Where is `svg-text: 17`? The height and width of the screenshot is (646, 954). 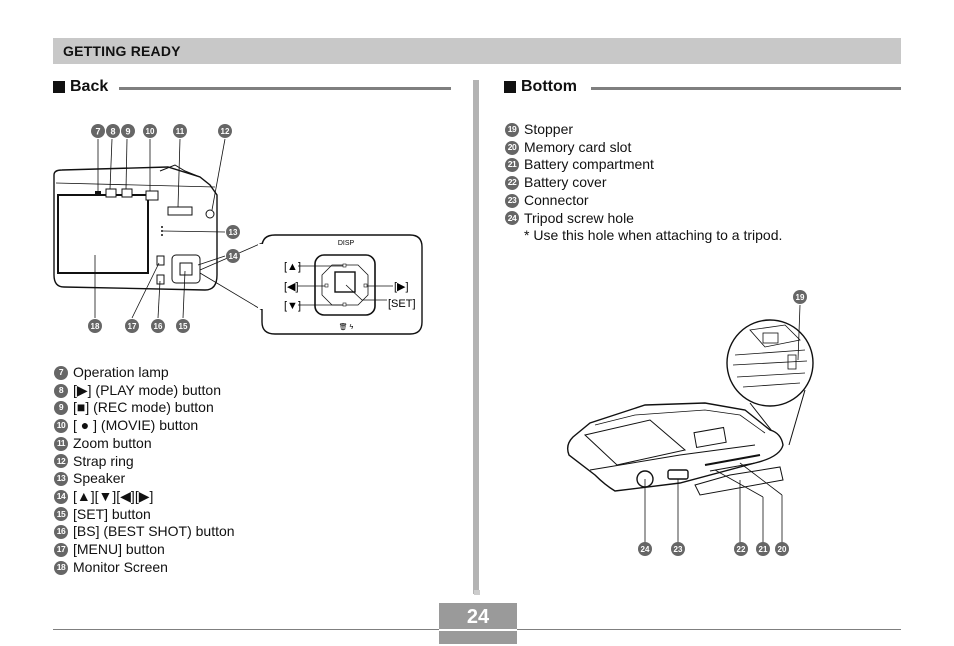
svg-text: 17 is located at coordinates (132, 326).